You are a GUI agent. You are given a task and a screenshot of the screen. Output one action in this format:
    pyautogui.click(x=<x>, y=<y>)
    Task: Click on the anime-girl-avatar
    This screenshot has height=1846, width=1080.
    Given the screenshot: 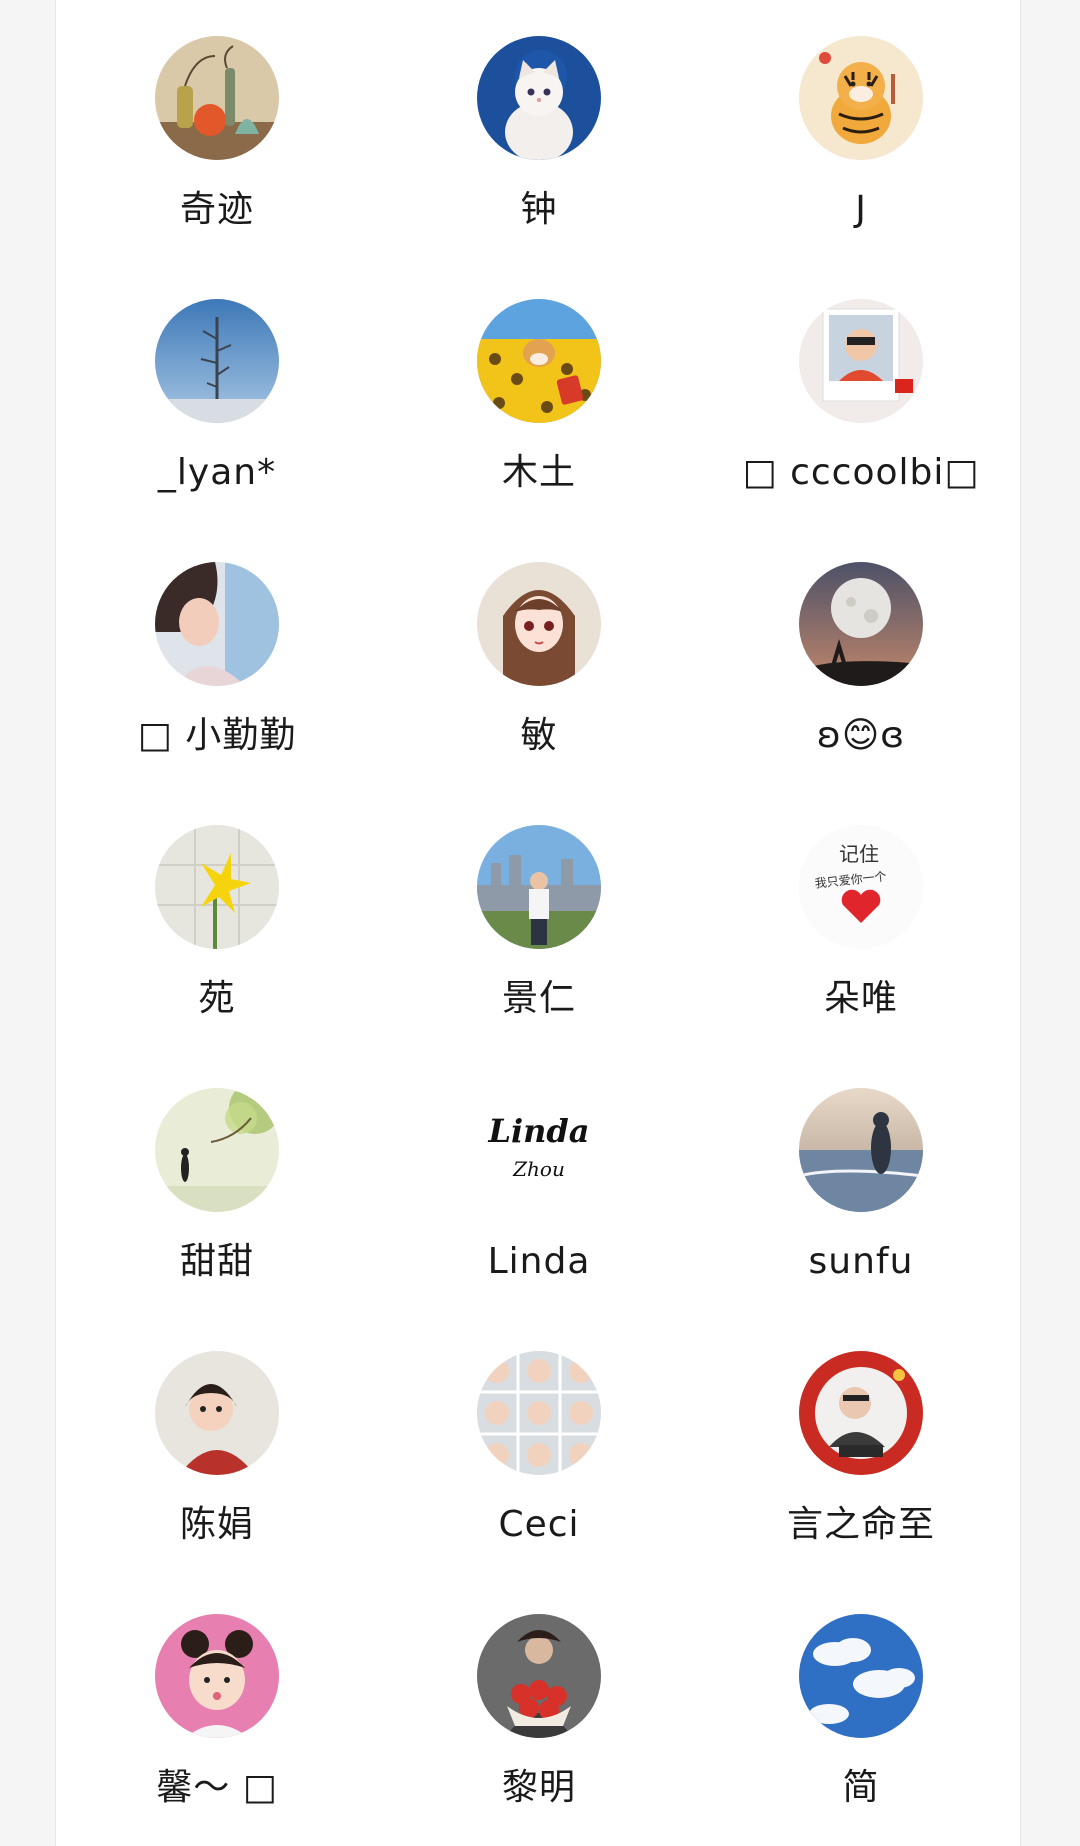 What is the action you would take?
    pyautogui.click(x=539, y=624)
    